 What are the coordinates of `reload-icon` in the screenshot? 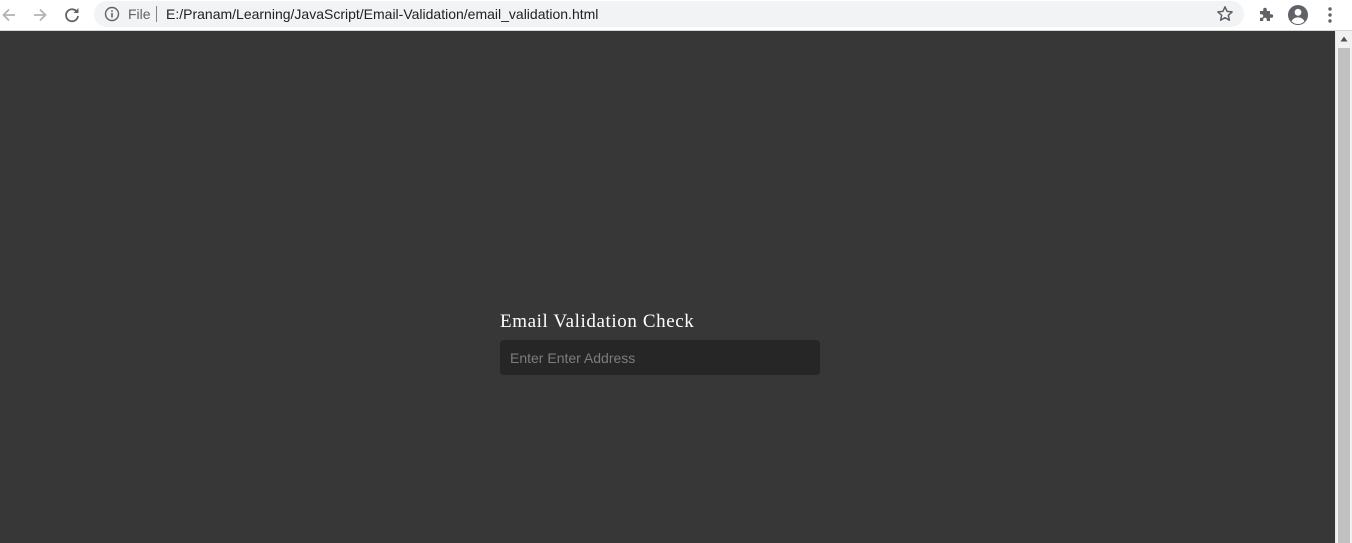 It's located at (72, 15).